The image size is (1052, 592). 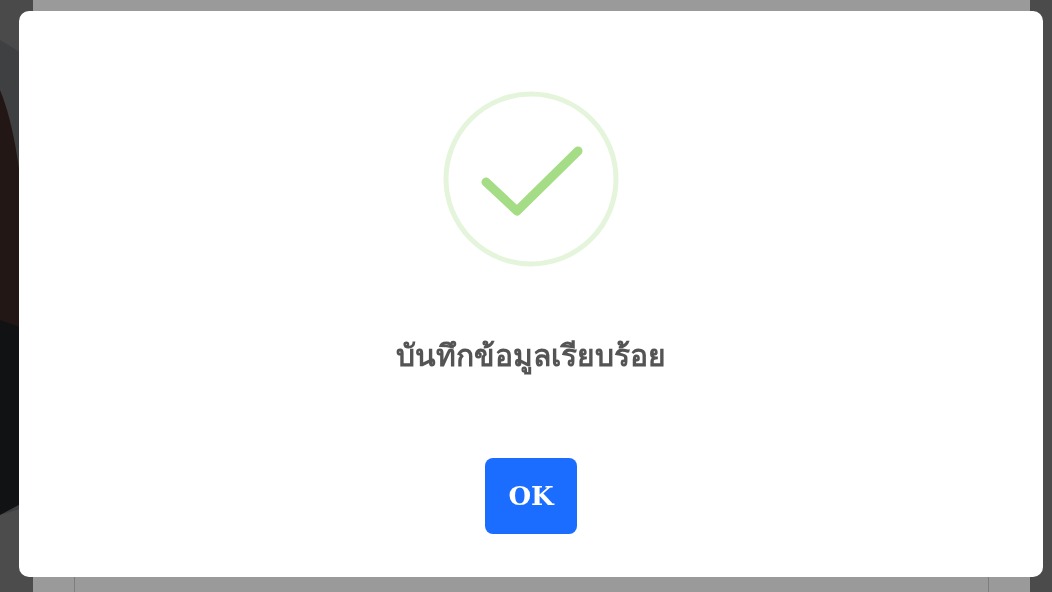 I want to click on dialog-message: บันทึกข้อมูลเรียบร้อย, so click(x=531, y=356).